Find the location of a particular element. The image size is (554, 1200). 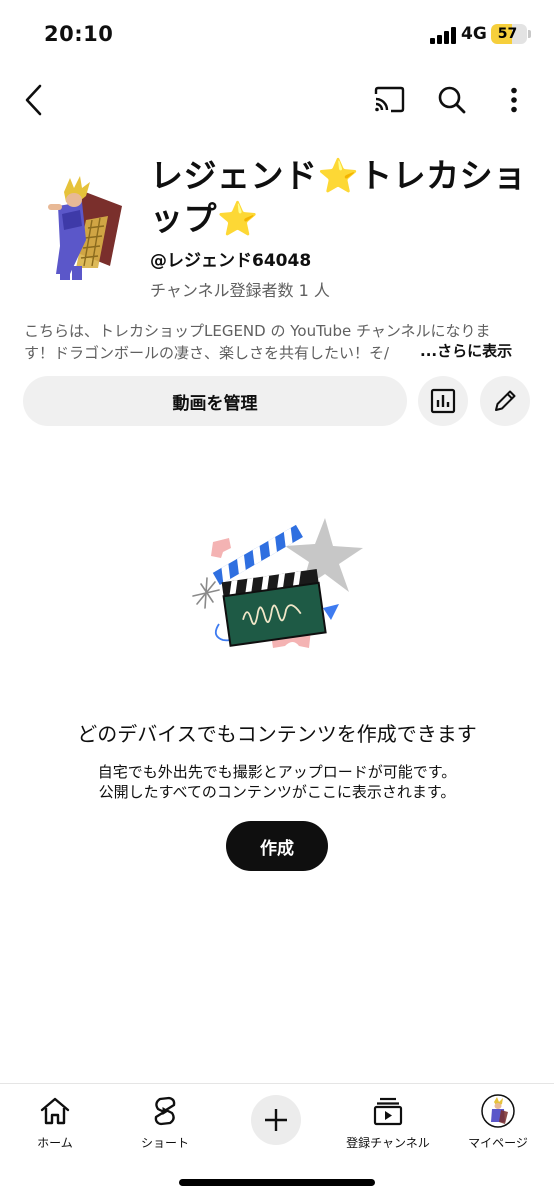

status-time: 20:10 is located at coordinates (79, 34).